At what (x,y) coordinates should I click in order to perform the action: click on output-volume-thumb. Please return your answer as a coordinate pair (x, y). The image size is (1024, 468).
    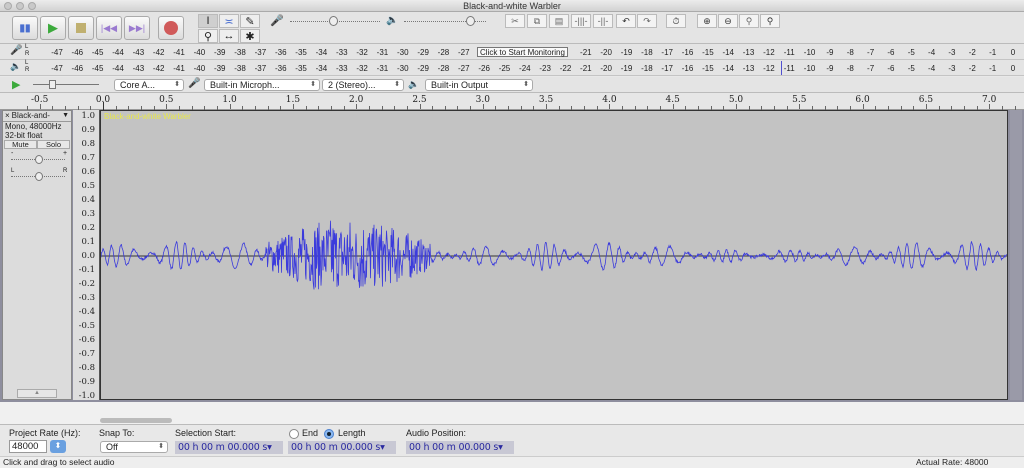
    Looking at the image, I should click on (470, 21).